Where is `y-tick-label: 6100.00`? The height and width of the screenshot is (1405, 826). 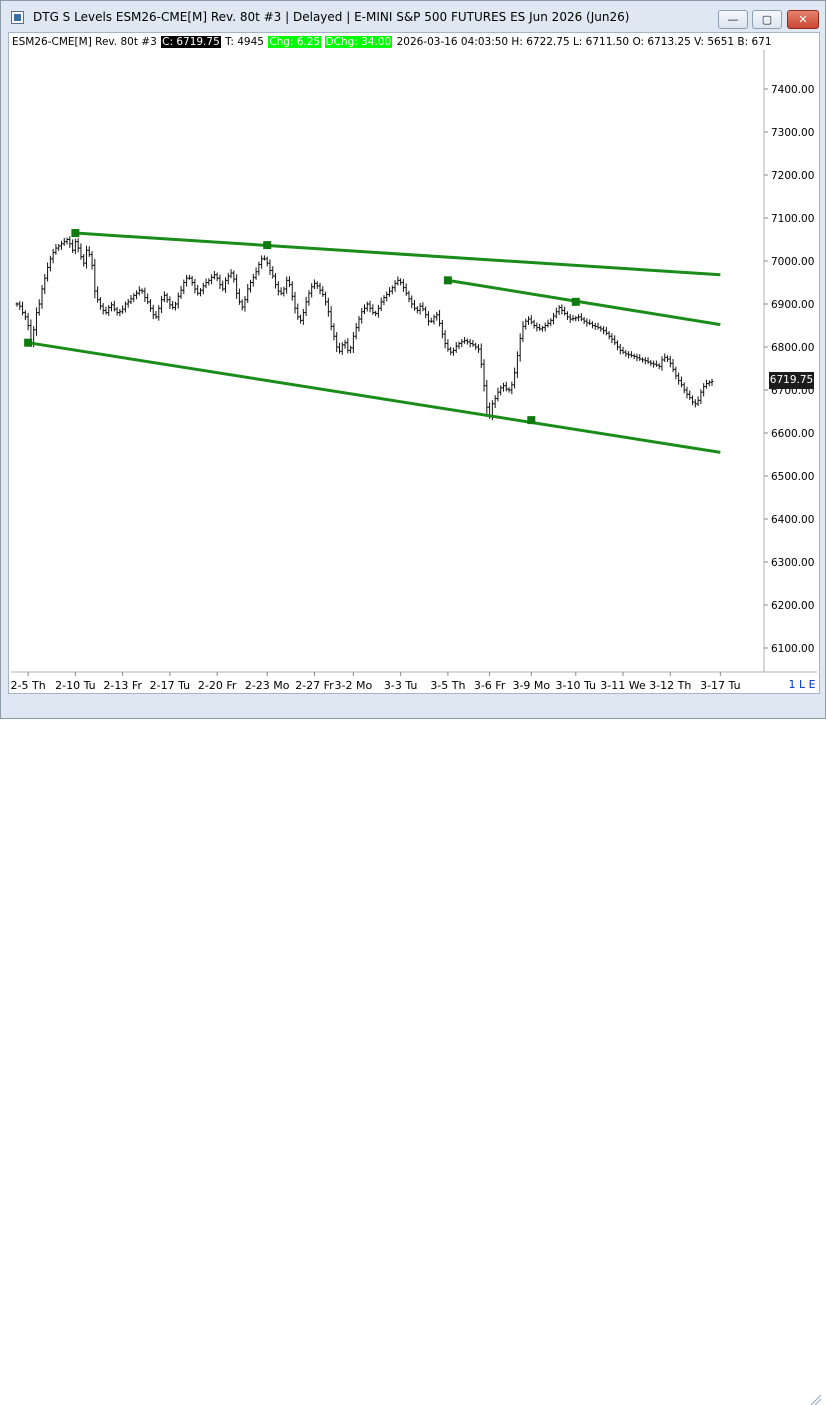
y-tick-label: 6100.00 is located at coordinates (792, 649).